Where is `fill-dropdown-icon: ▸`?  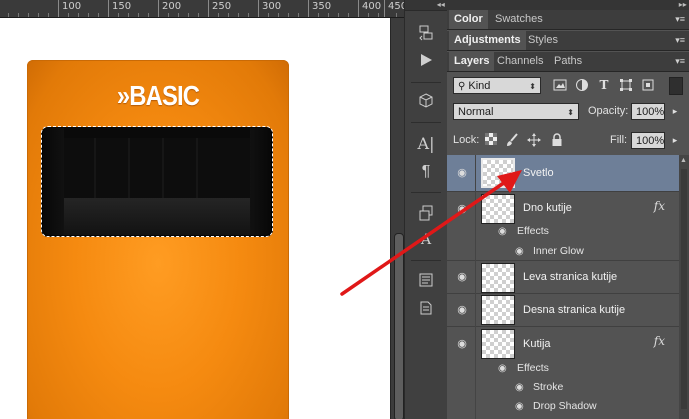 fill-dropdown-icon: ▸ is located at coordinates (675, 140).